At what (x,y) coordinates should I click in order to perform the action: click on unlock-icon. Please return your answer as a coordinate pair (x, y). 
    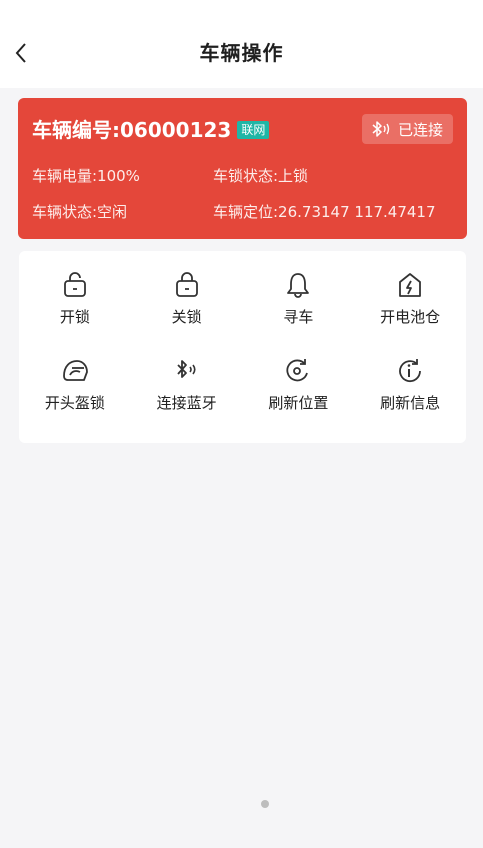
    Looking at the image, I should click on (74, 284).